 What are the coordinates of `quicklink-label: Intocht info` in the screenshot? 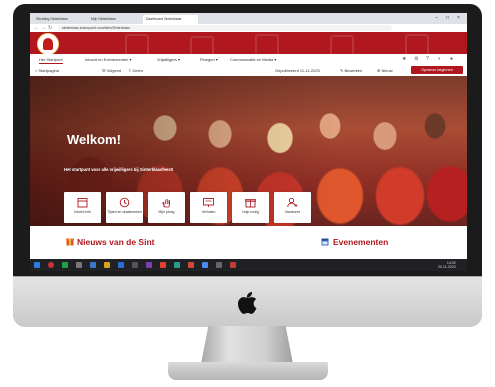 It's located at (82, 212).